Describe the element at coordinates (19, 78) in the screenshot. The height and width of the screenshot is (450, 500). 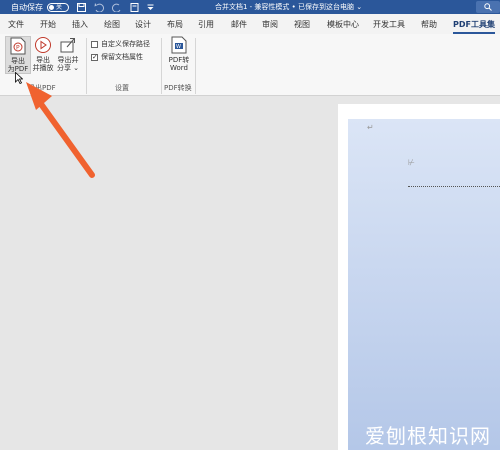
I see `mouse-pointer-icon` at that location.